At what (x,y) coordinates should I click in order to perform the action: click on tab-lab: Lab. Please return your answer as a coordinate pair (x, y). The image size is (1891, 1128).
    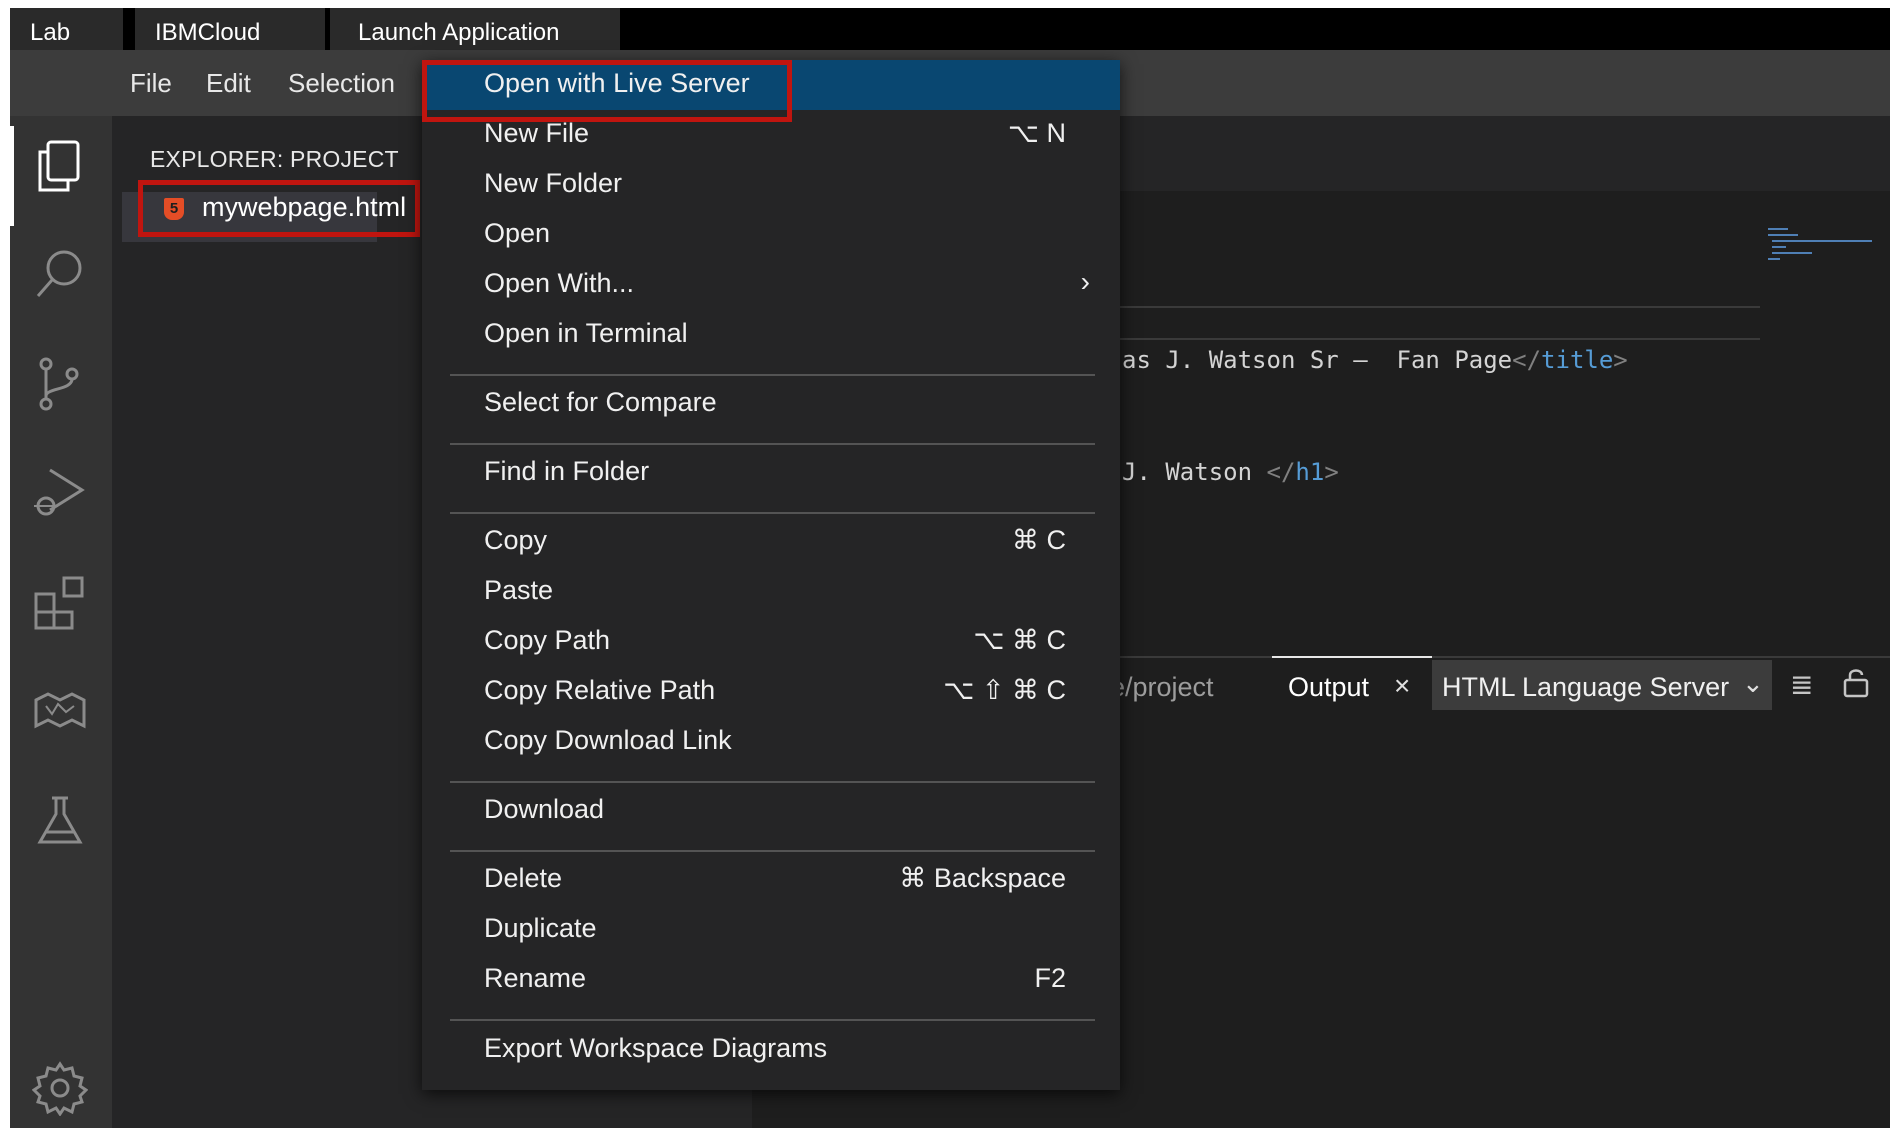
    Looking at the image, I should click on (66, 29).